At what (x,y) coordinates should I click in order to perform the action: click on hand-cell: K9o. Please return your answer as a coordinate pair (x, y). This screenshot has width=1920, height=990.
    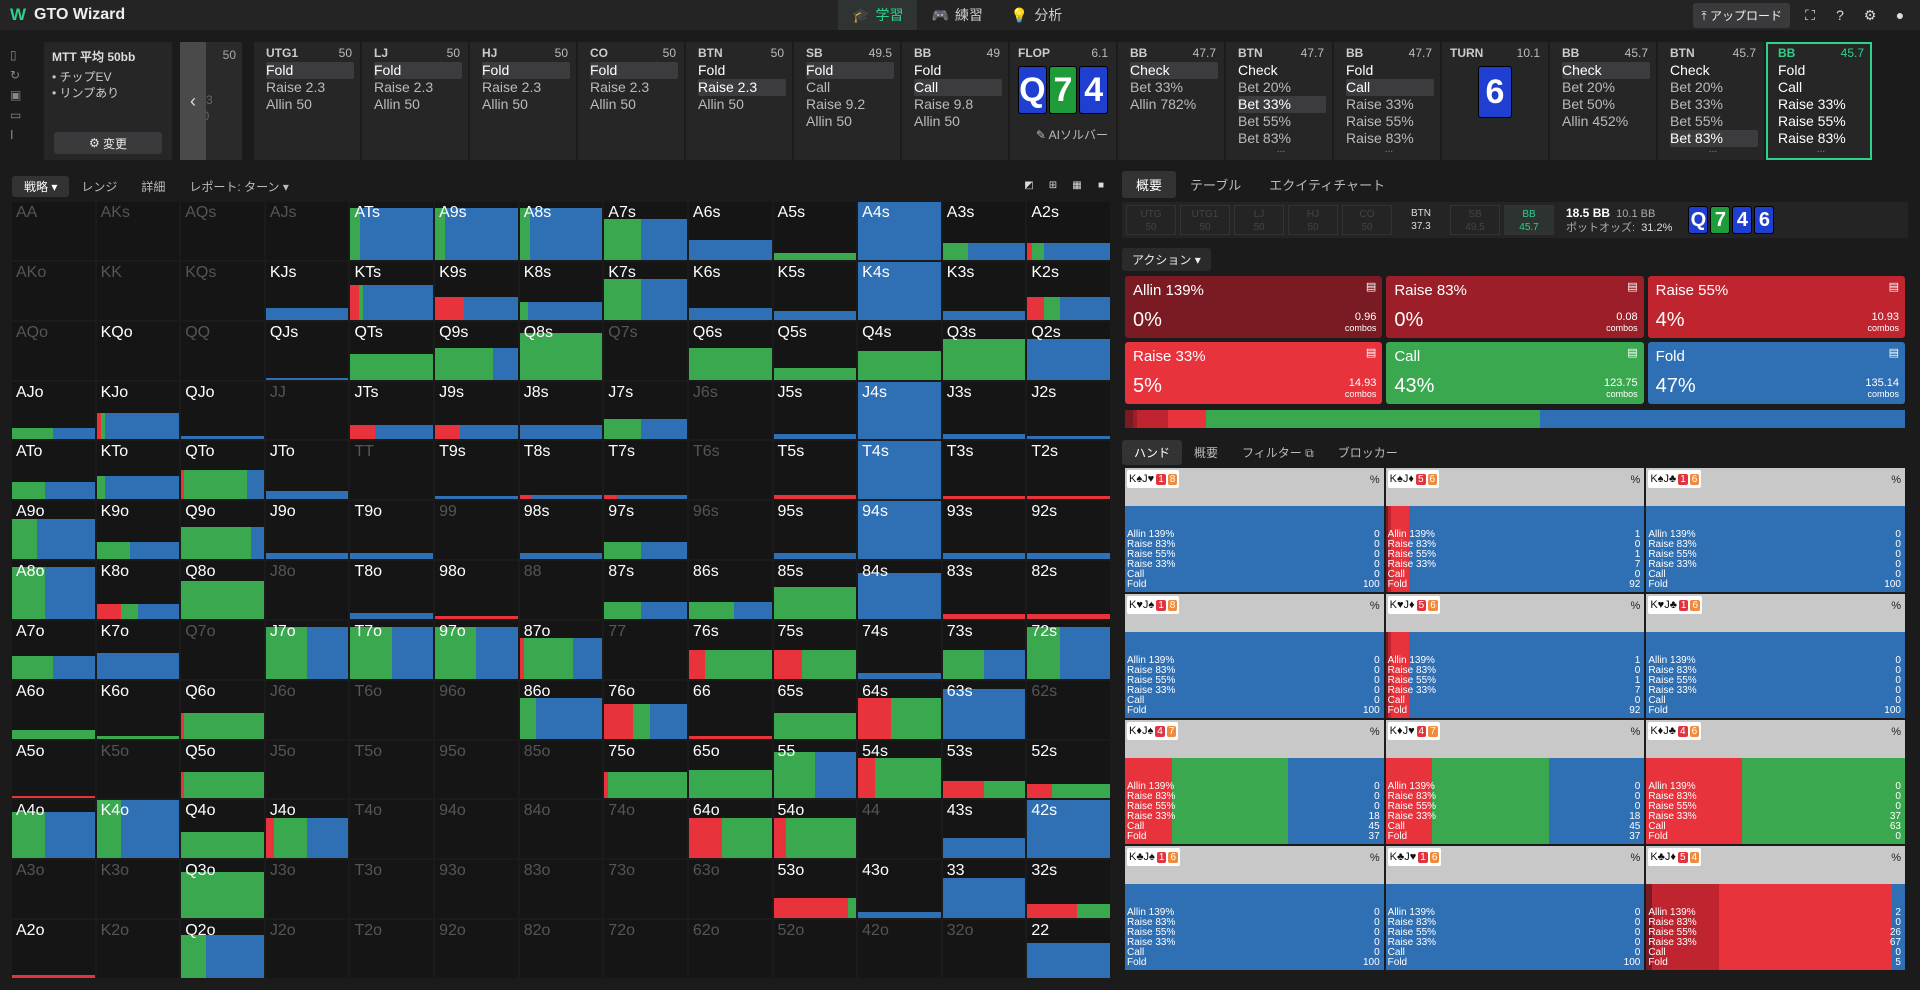
    Looking at the image, I should click on (138, 530).